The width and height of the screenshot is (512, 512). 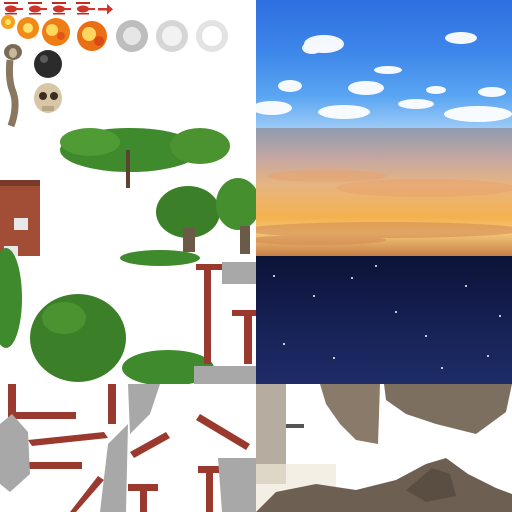 I want to click on cannonball-sprite, so click(x=48, y=64).